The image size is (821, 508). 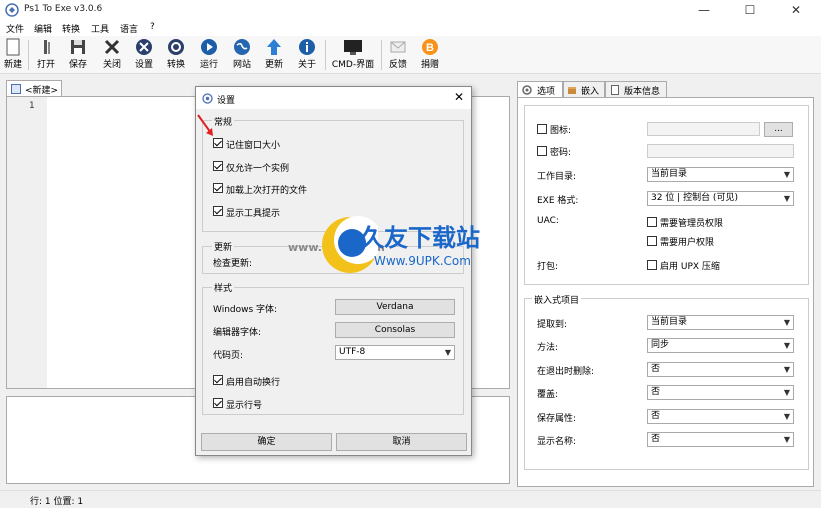 What do you see at coordinates (242, 47) in the screenshot?
I see `globe-icon` at bounding box center [242, 47].